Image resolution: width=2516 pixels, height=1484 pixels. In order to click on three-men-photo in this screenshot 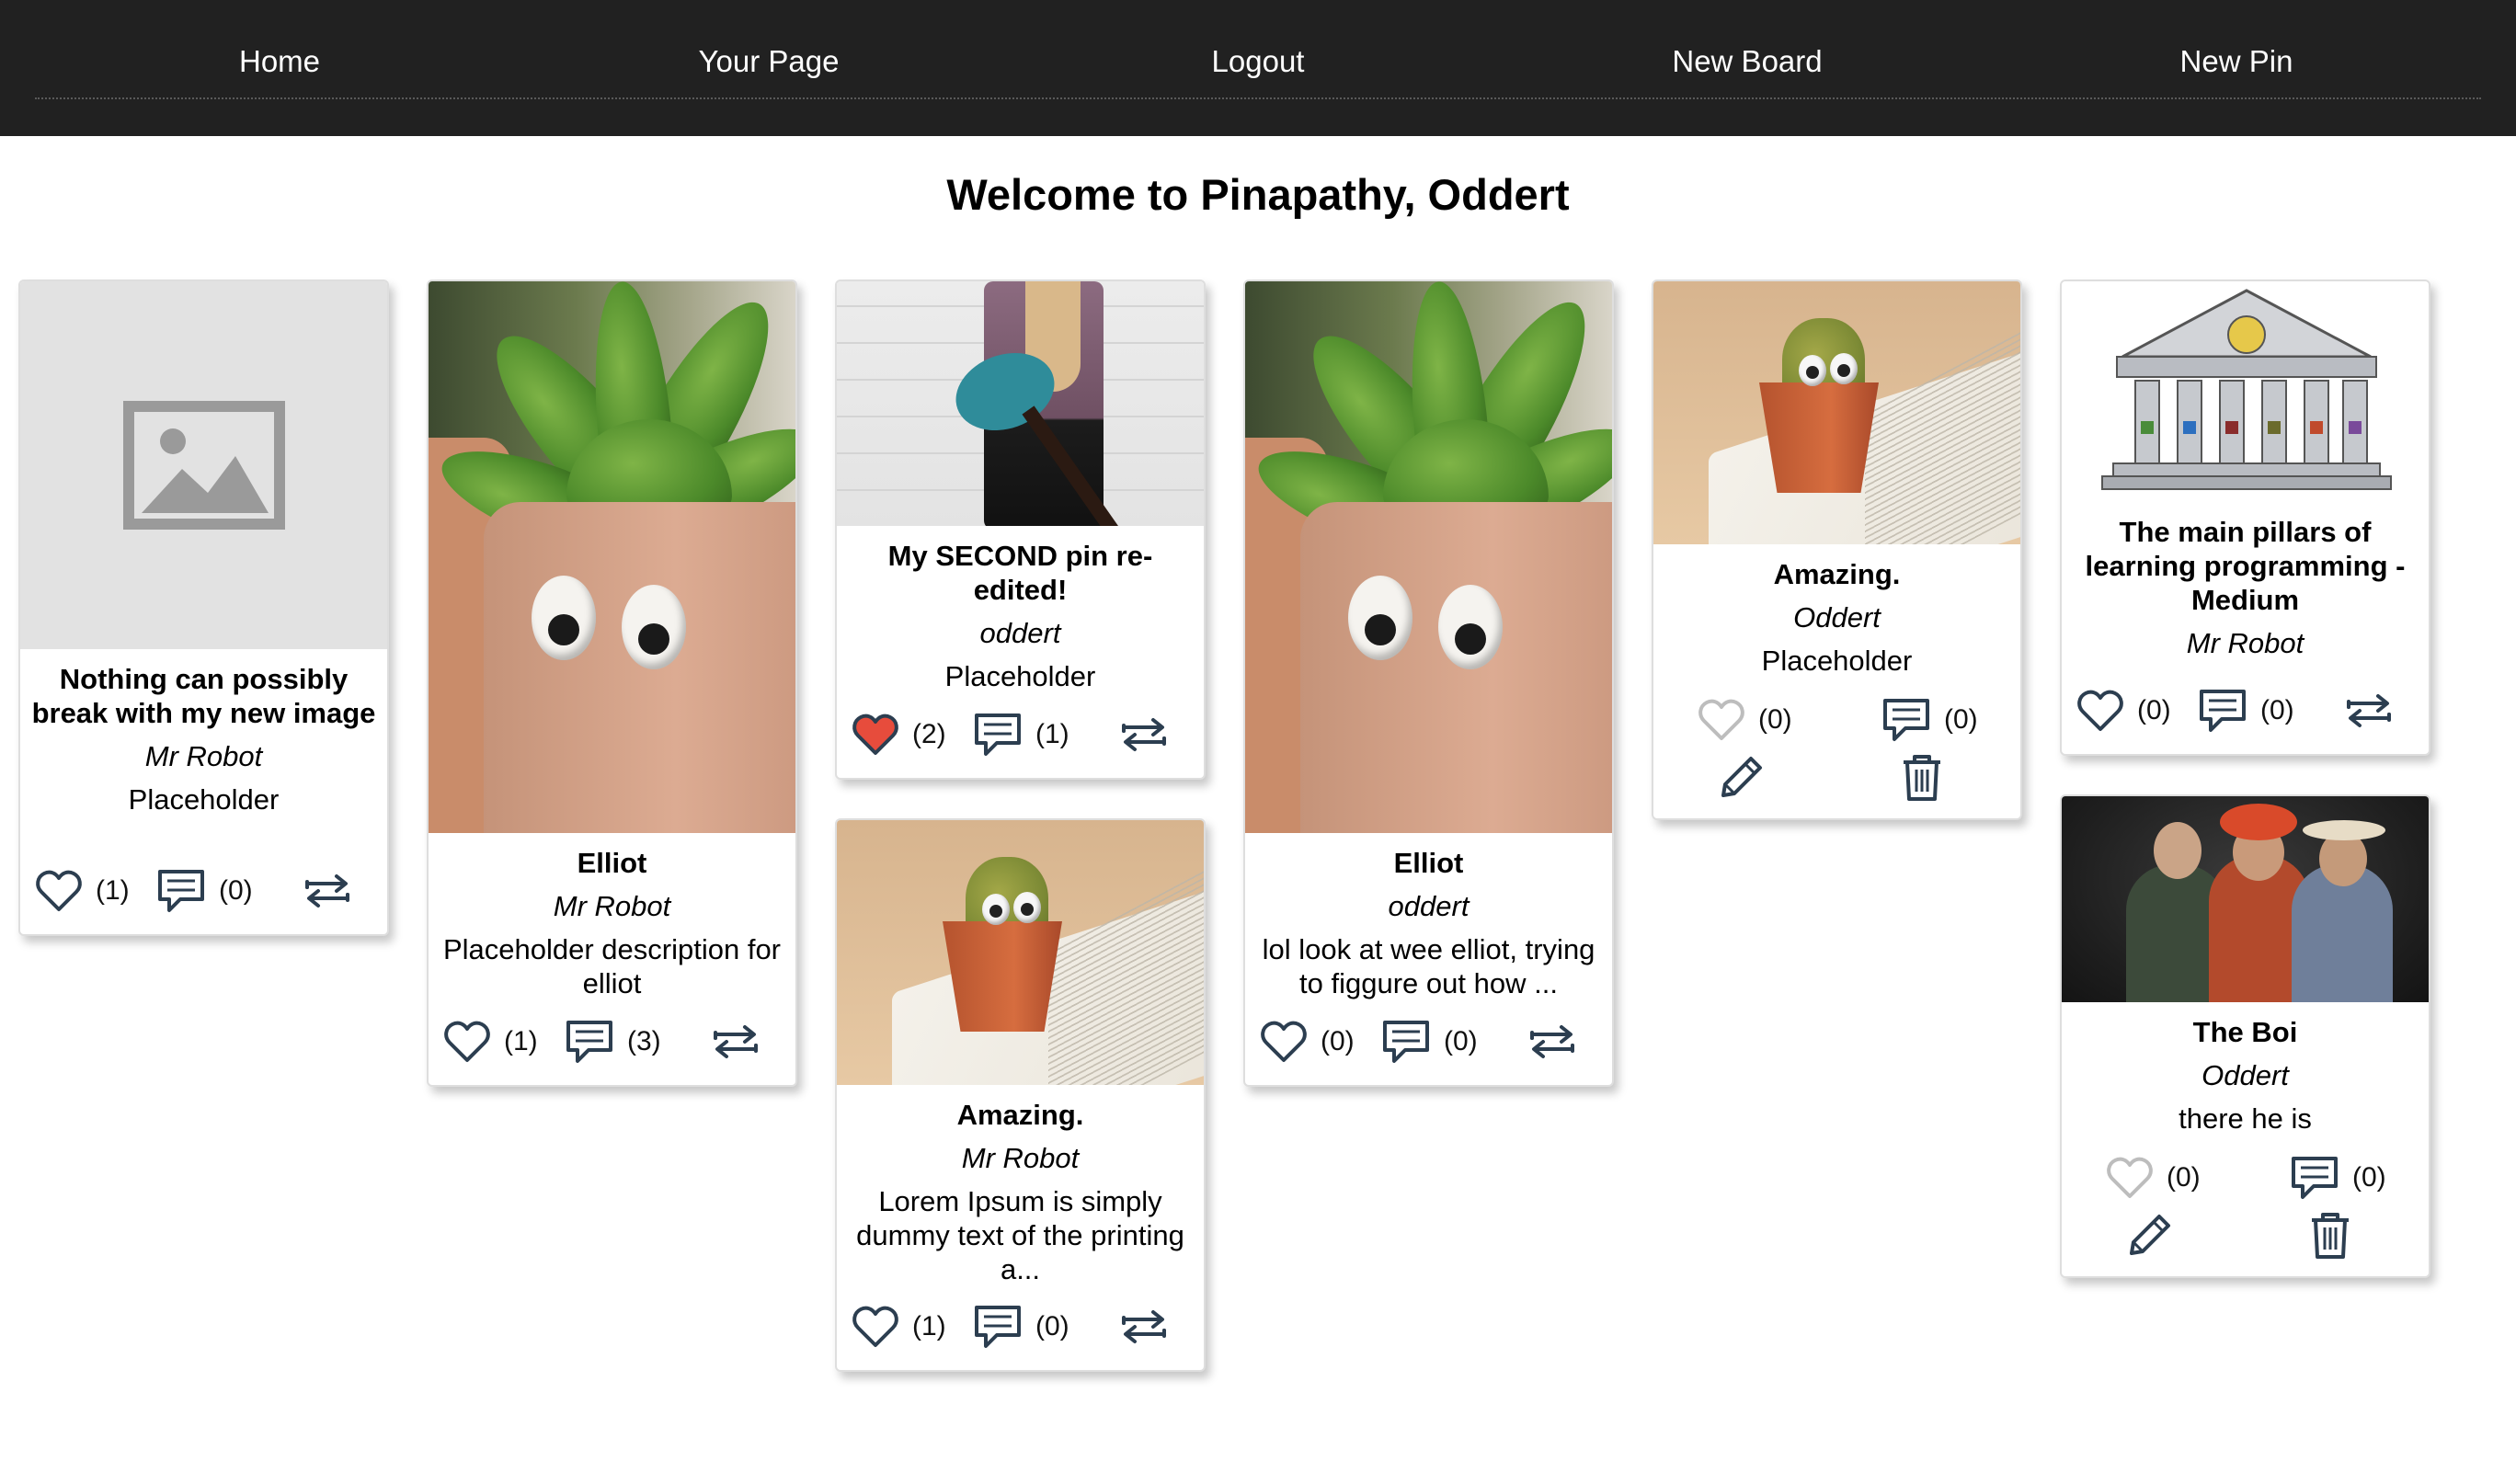, I will do `click(2246, 899)`.